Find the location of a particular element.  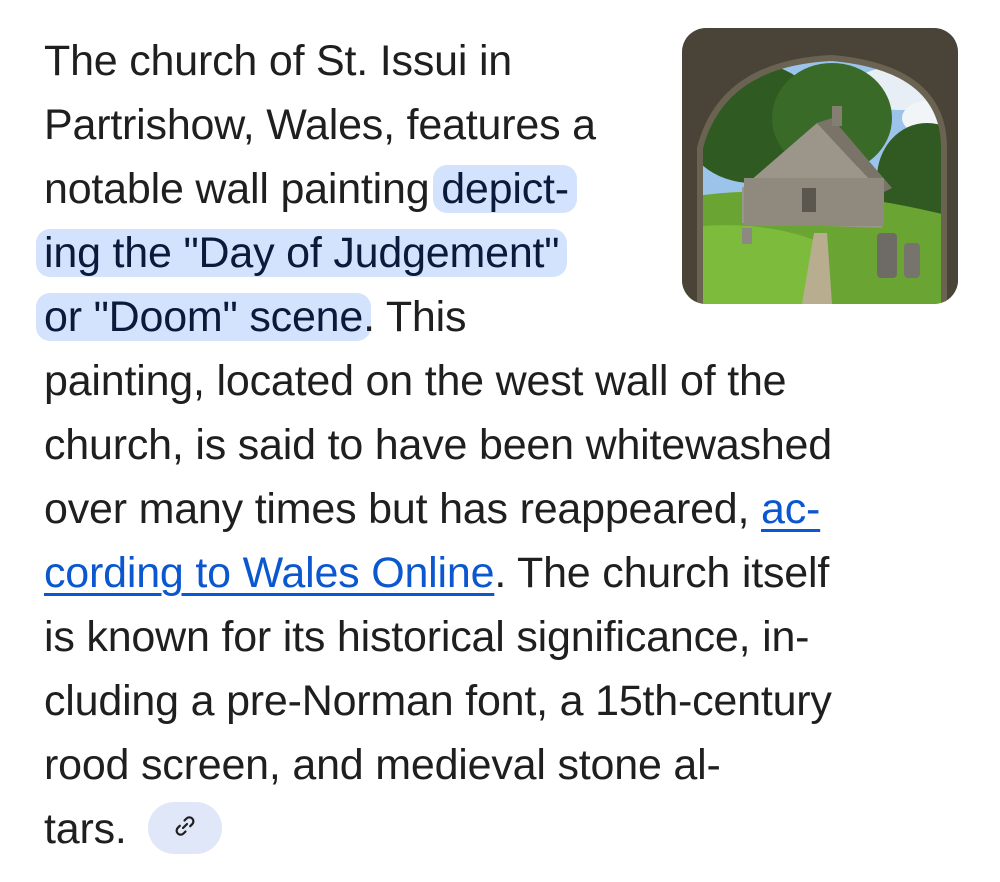

text-span: church, is said to have been whitewashed is located at coordinates (438, 445).